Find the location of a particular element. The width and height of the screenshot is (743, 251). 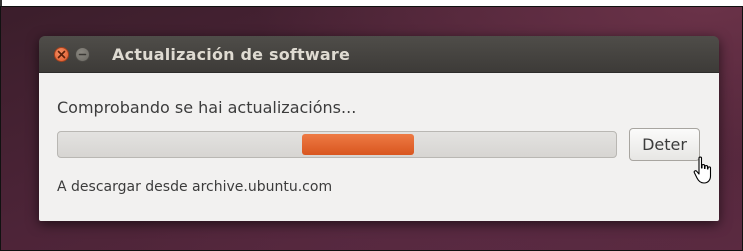

window-title: Actualización de software is located at coordinates (231, 54).